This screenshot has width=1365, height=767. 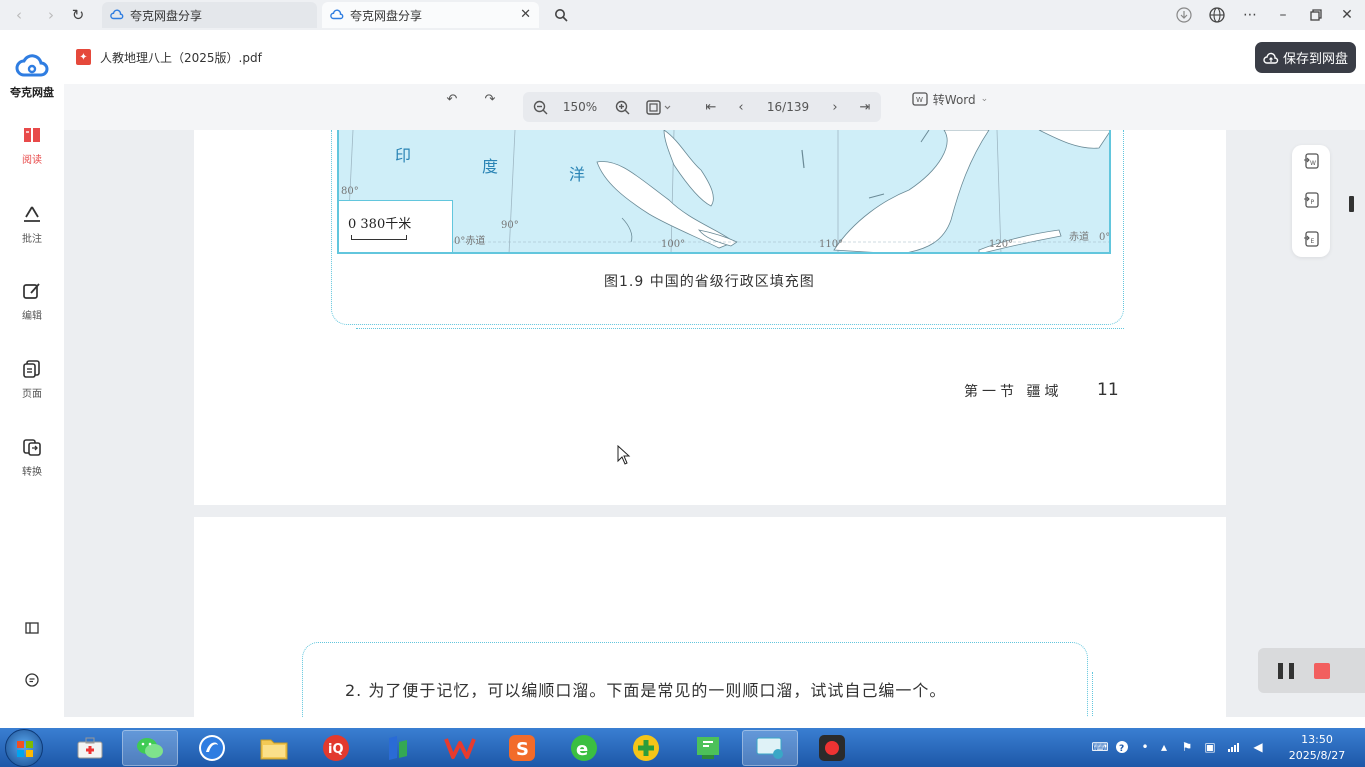 I want to click on convert-word-button: W 转Word ⌄, so click(x=950, y=99).